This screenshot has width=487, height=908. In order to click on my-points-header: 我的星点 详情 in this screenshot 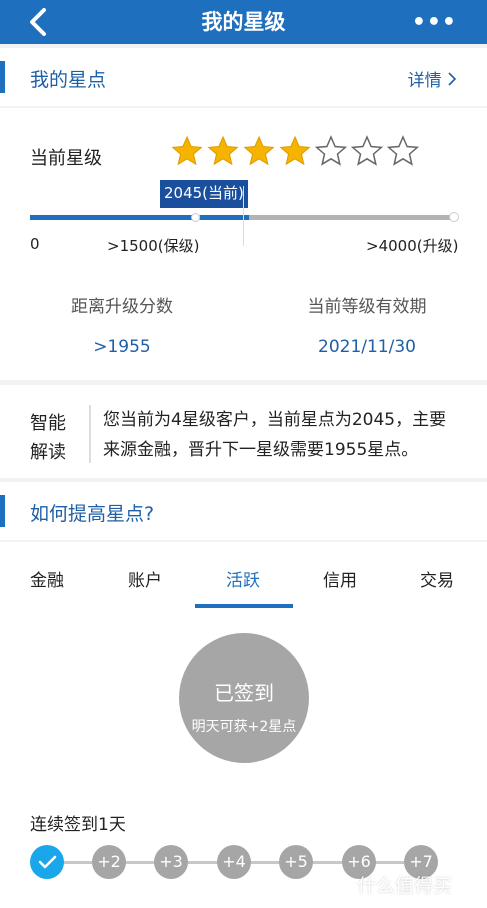, I will do `click(243, 77)`.